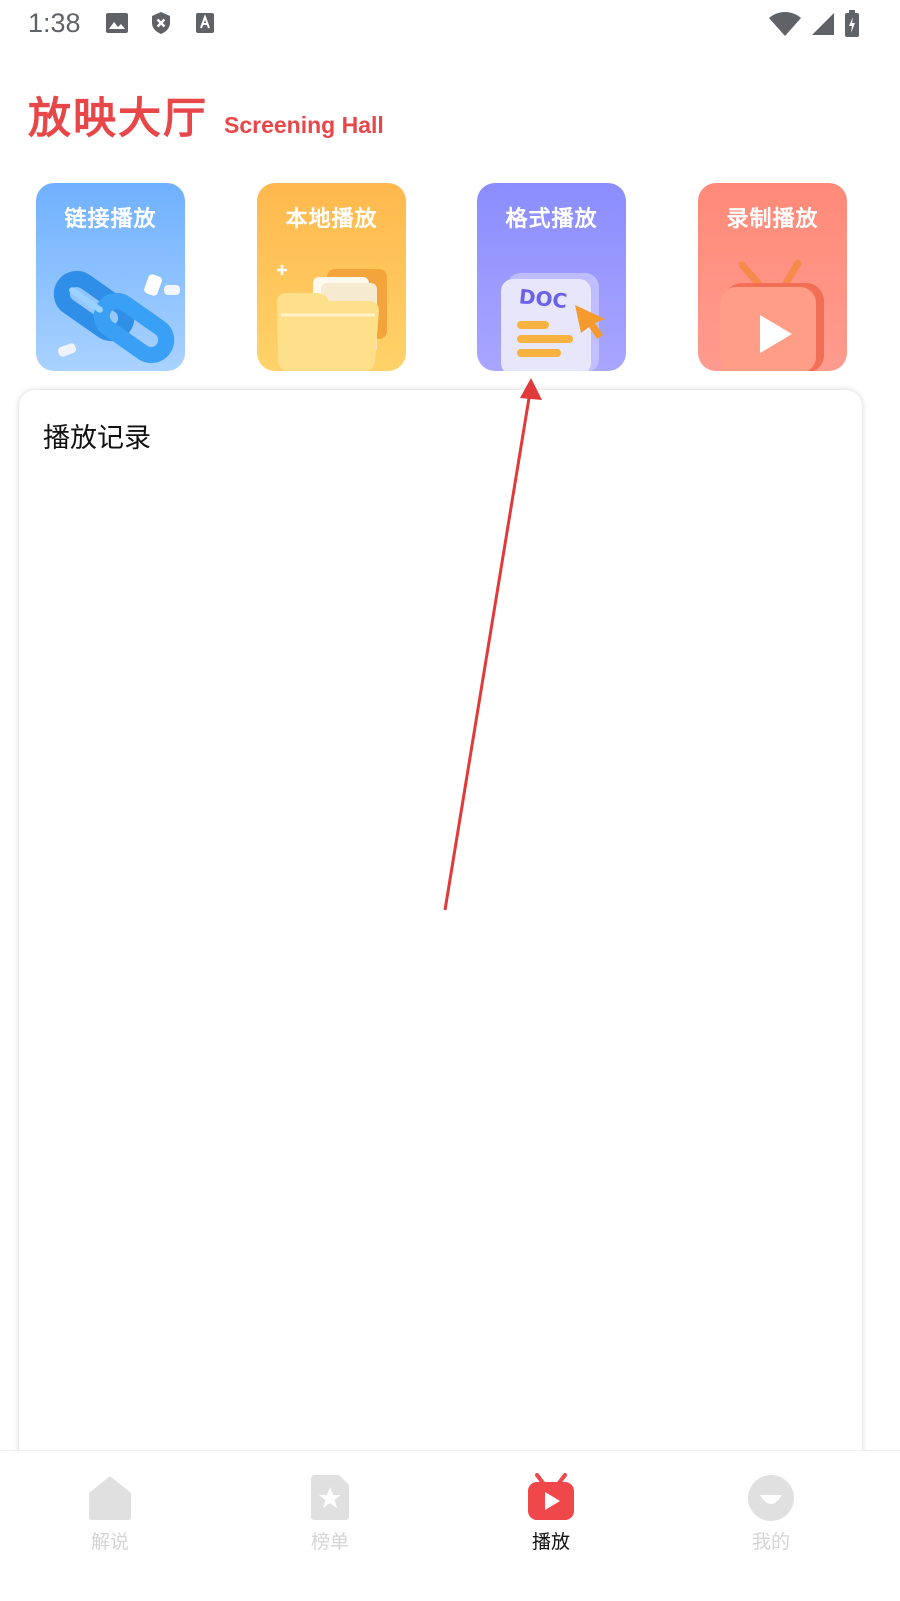  What do you see at coordinates (450, 1525) in the screenshot?
I see `bottom-nav: 解说 榜单 播放 我的` at bounding box center [450, 1525].